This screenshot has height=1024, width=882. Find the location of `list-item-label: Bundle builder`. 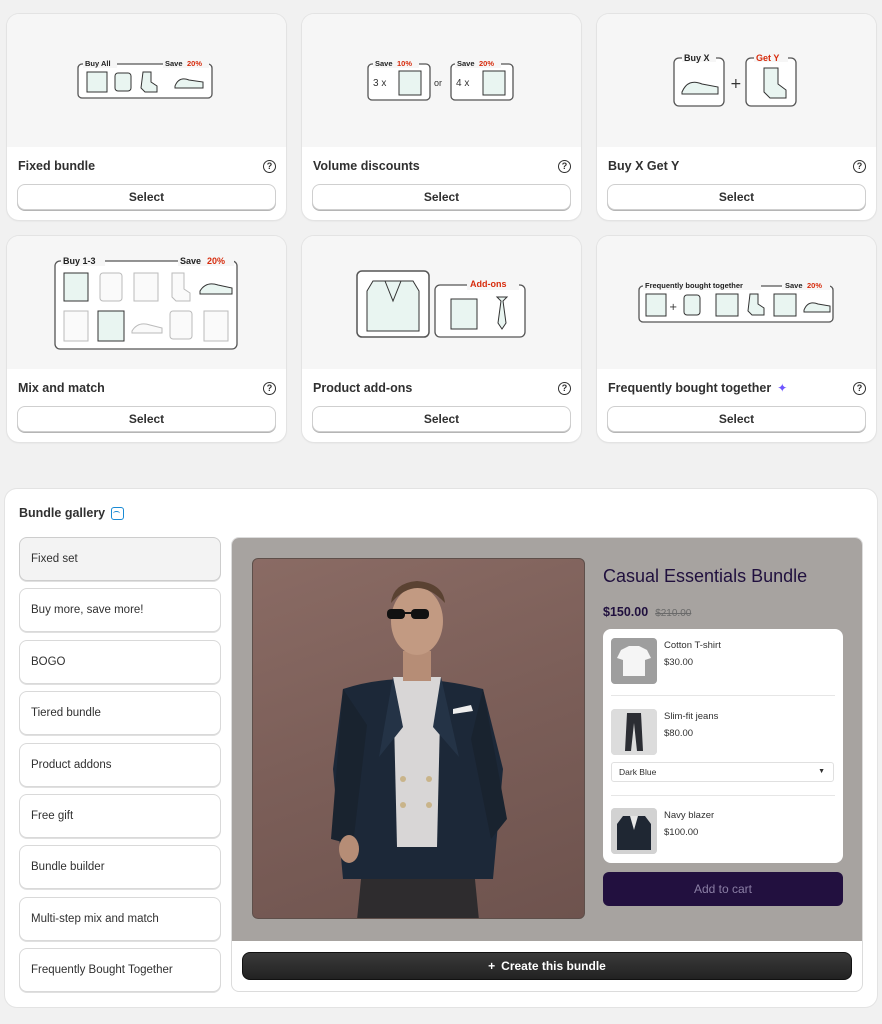

list-item-label: Bundle builder is located at coordinates (68, 867).